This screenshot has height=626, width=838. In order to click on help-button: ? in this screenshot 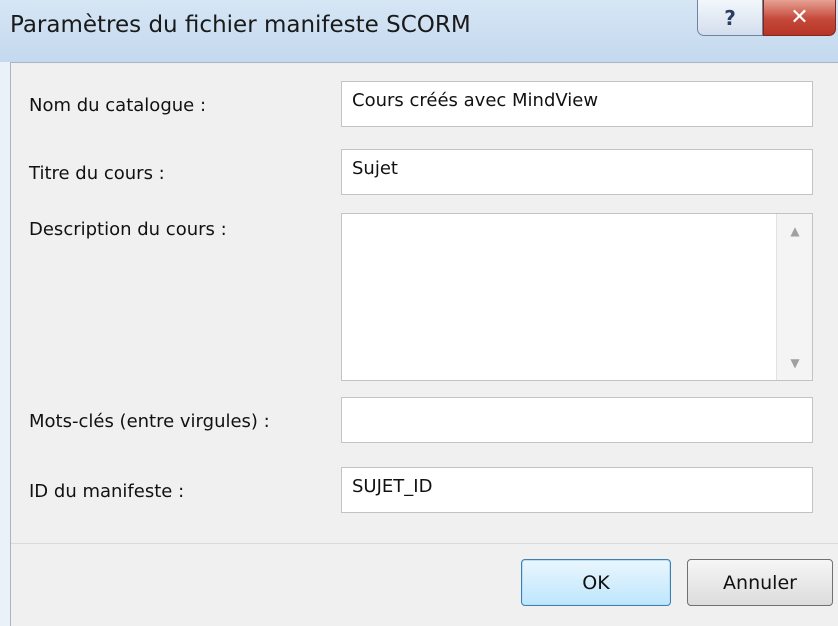, I will do `click(730, 18)`.